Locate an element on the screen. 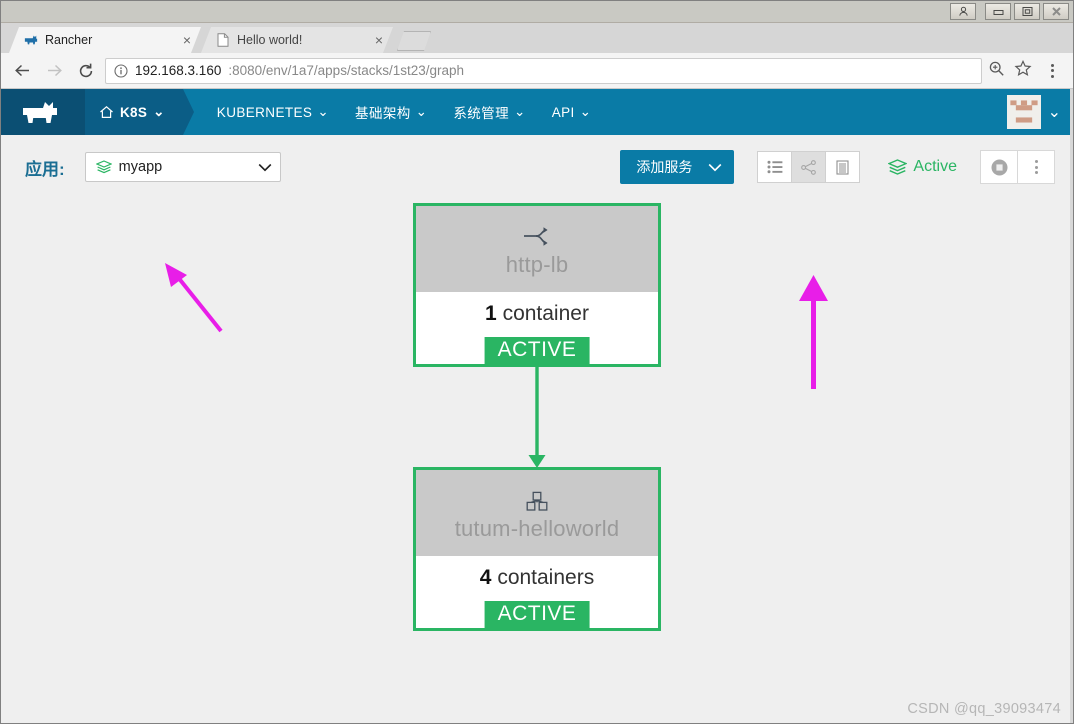  app-select-value: myapp is located at coordinates (140, 167).